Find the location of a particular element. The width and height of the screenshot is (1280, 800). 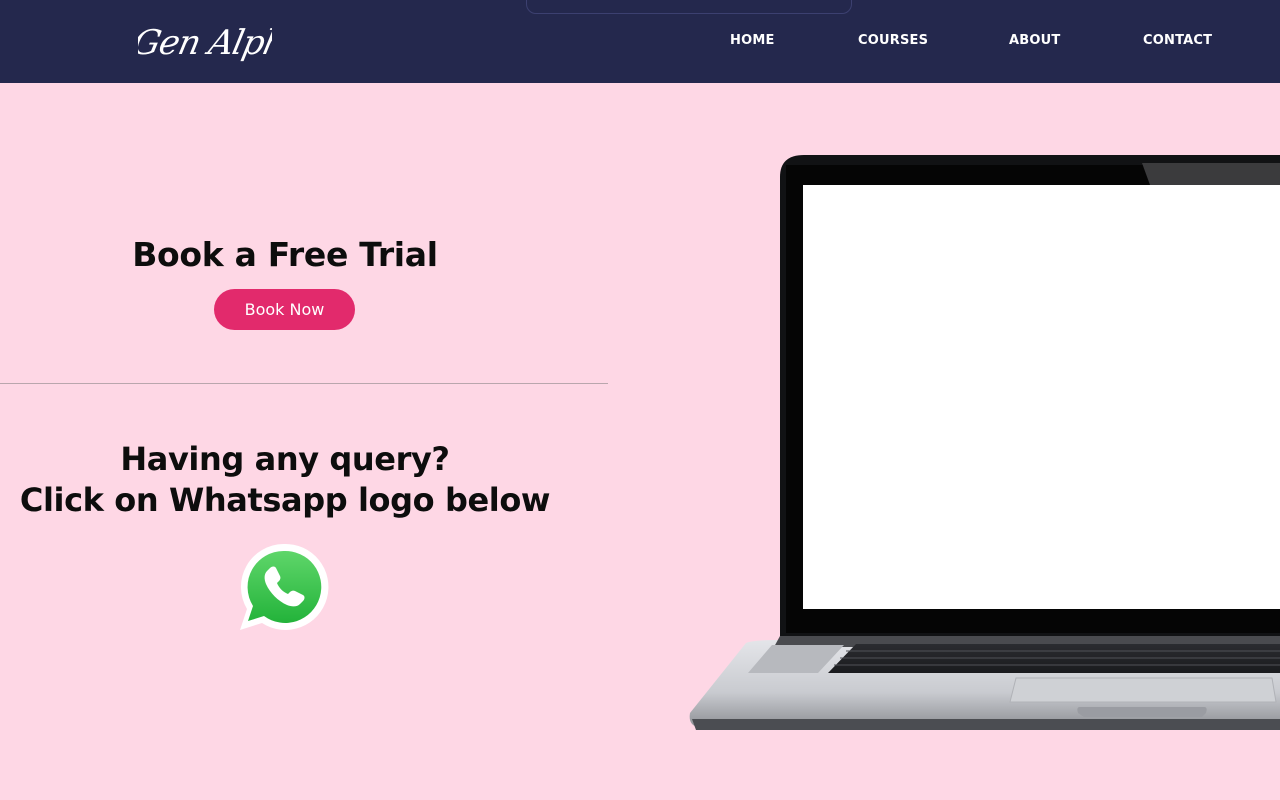

site-header: Gen Alpha HOME COURSES ABOUT CONTACT is located at coordinates (640, 41).